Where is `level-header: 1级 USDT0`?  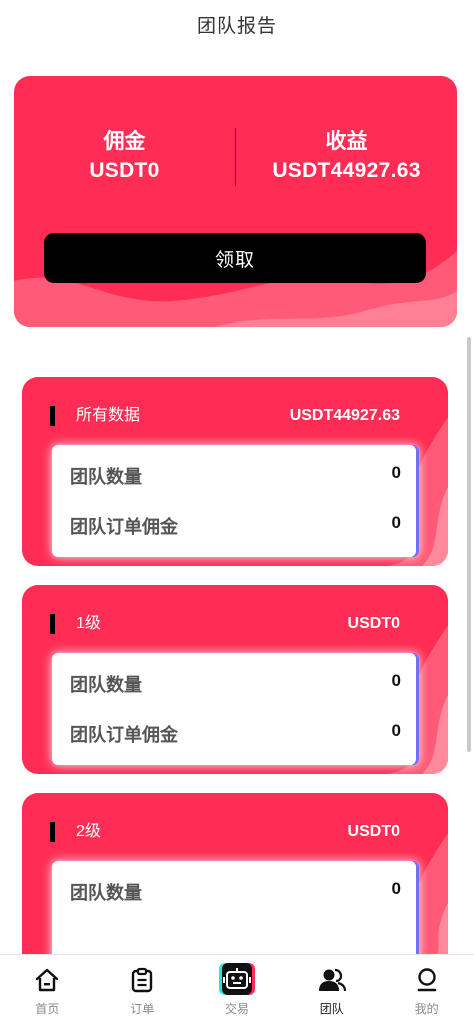 level-header: 1级 USDT0 is located at coordinates (235, 624).